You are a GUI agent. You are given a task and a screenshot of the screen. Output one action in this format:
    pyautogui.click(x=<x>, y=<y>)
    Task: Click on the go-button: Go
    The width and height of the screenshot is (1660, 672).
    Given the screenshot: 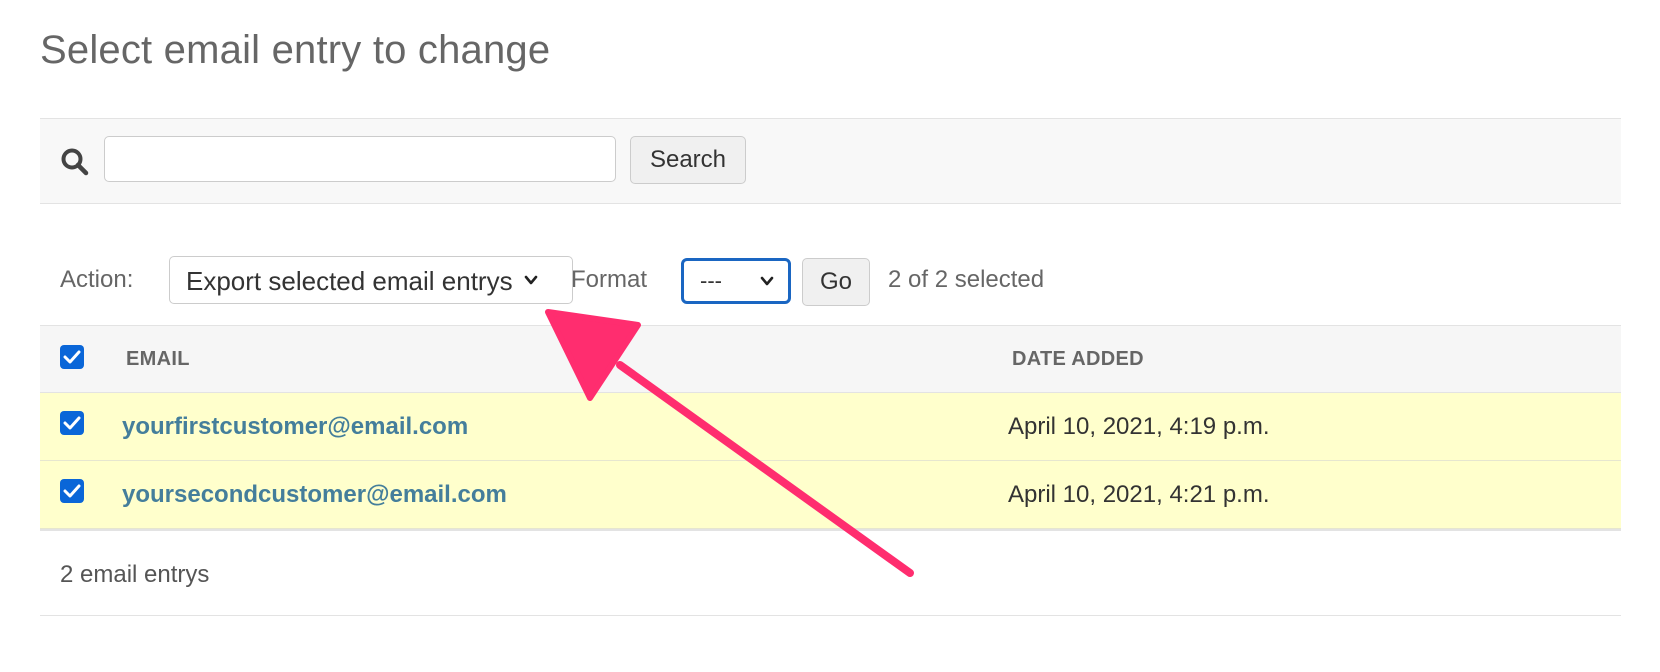 What is the action you would take?
    pyautogui.click(x=836, y=282)
    